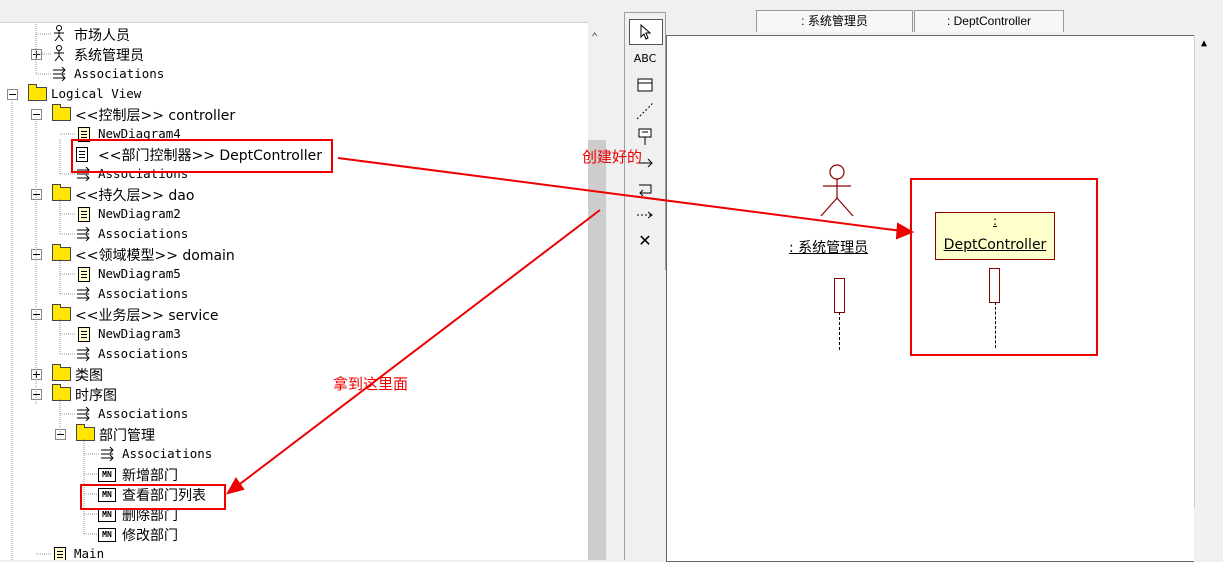 The width and height of the screenshot is (1223, 562). What do you see at coordinates (1004, 267) in the screenshot?
I see `highlight-dept-object` at bounding box center [1004, 267].